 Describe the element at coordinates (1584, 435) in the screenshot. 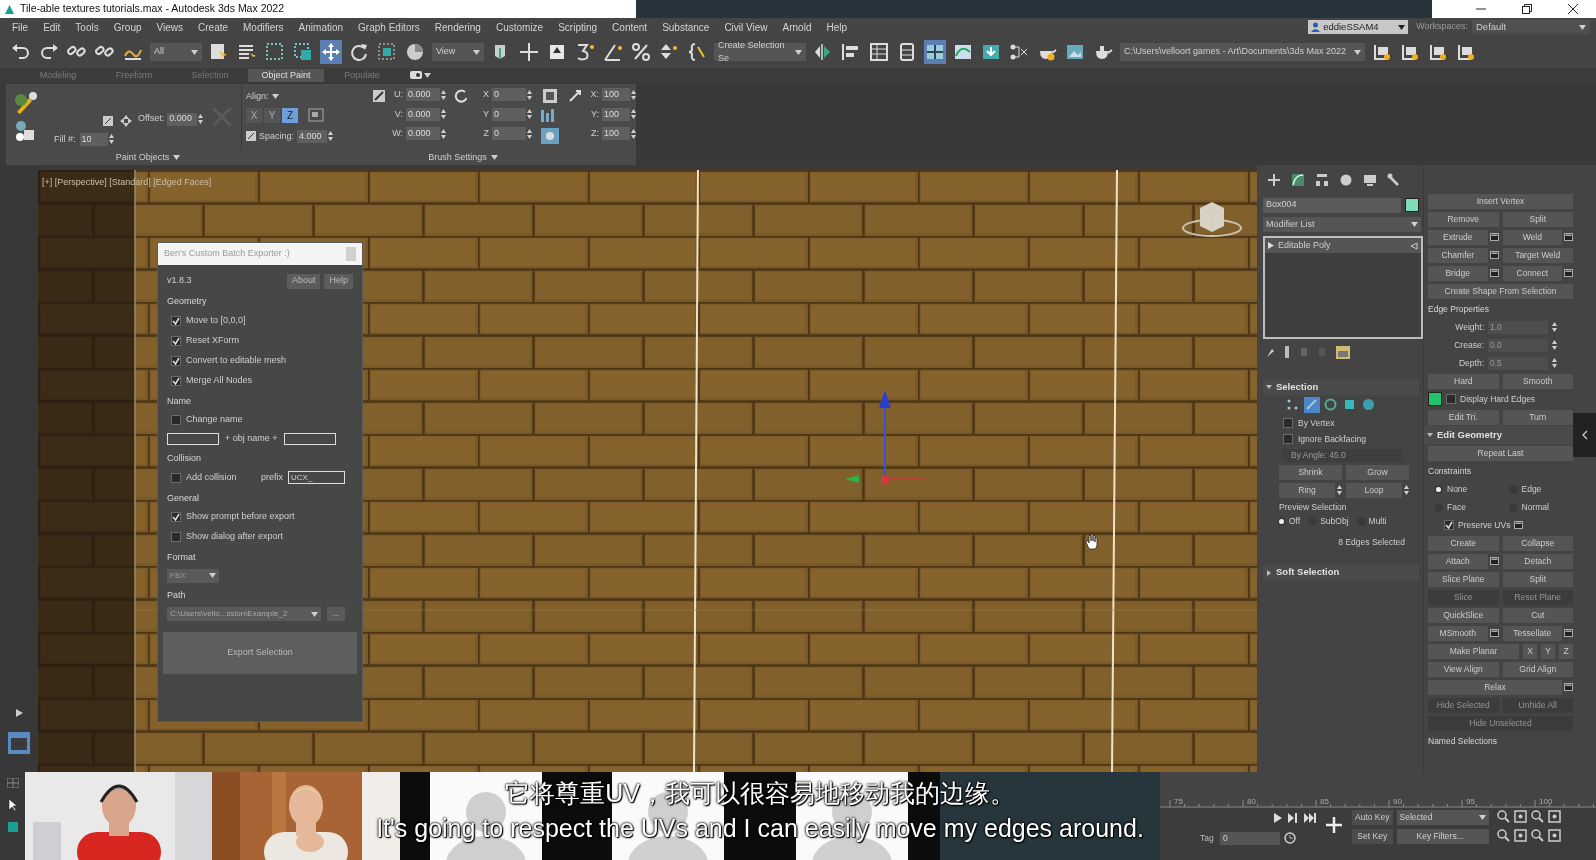

I see `panel-collapse-button` at that location.